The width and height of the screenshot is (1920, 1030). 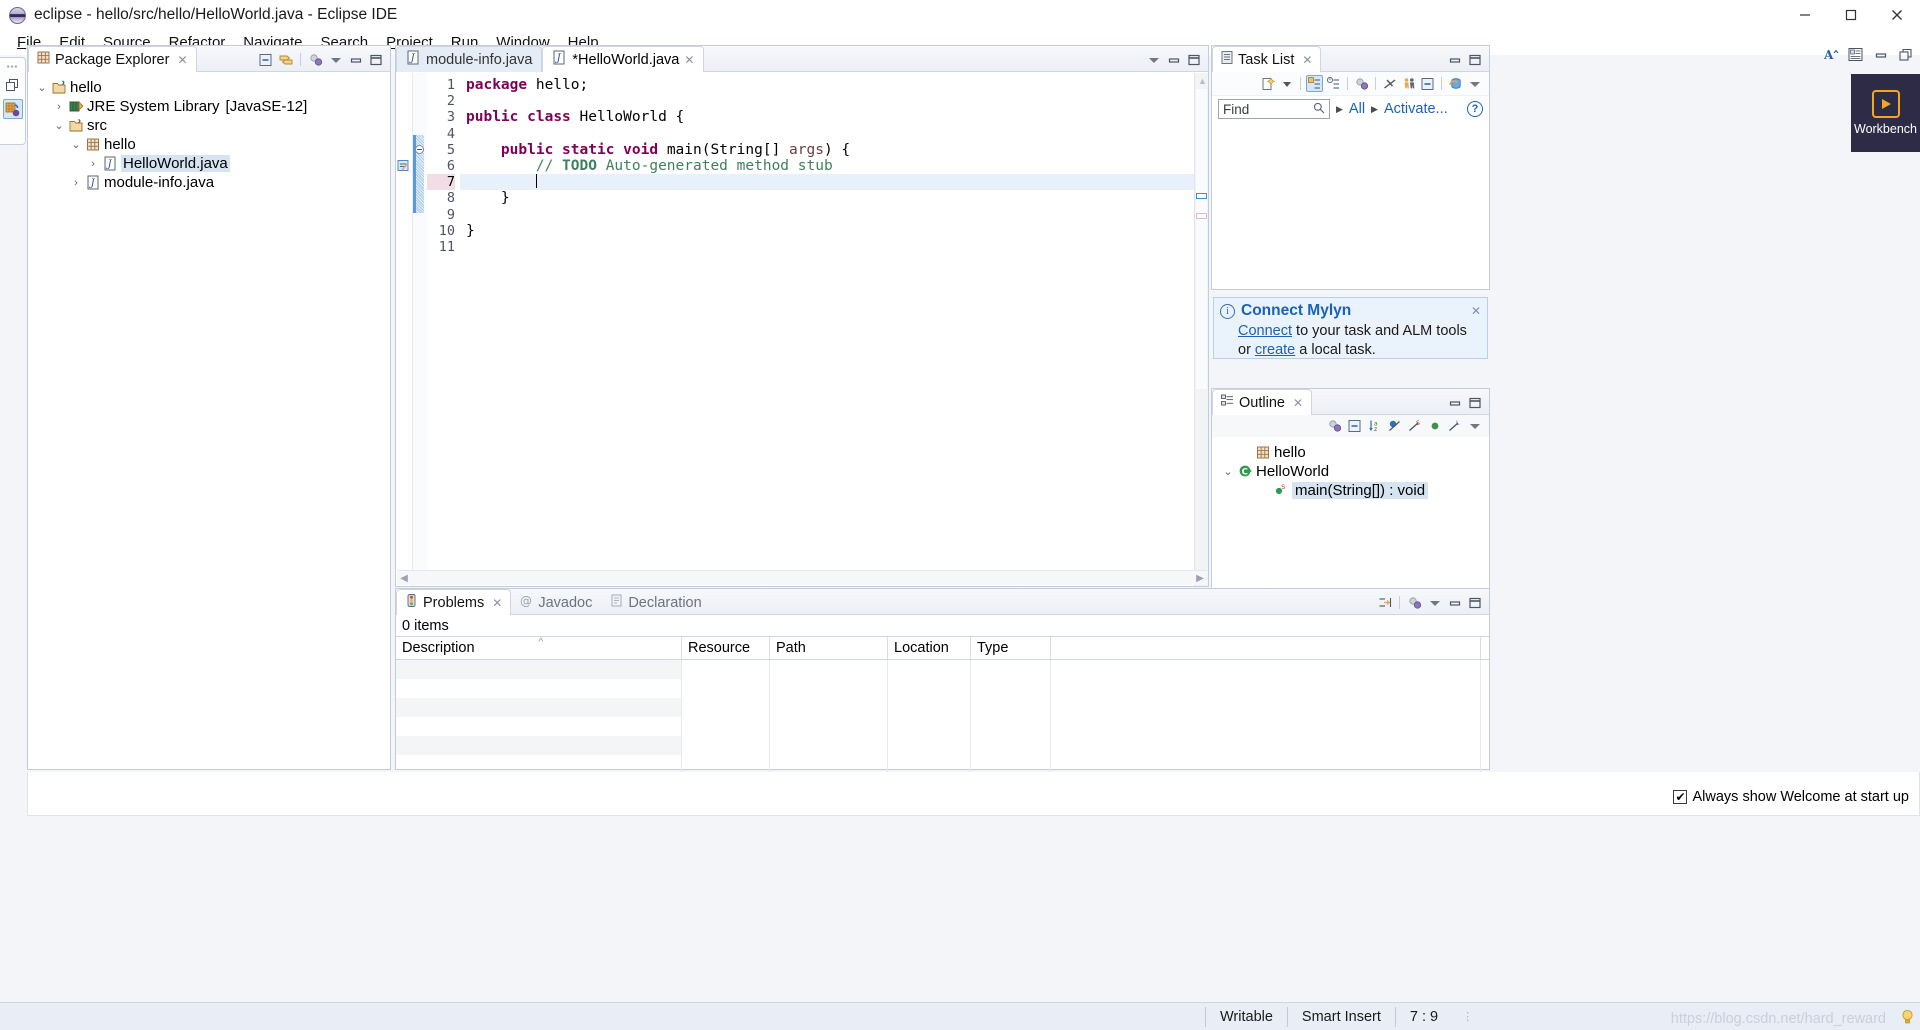 I want to click on outline-item-helloworld: ⌄ C HelloWorld, so click(x=1350, y=471).